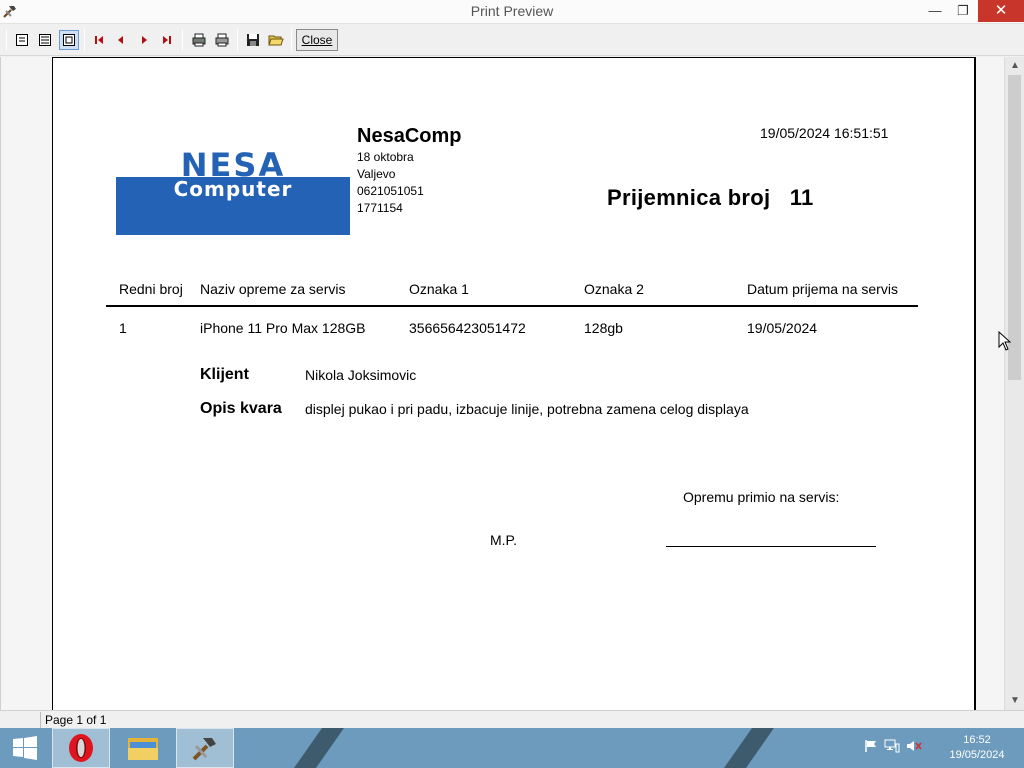  What do you see at coordinates (276, 40) in the screenshot?
I see `open-icon` at bounding box center [276, 40].